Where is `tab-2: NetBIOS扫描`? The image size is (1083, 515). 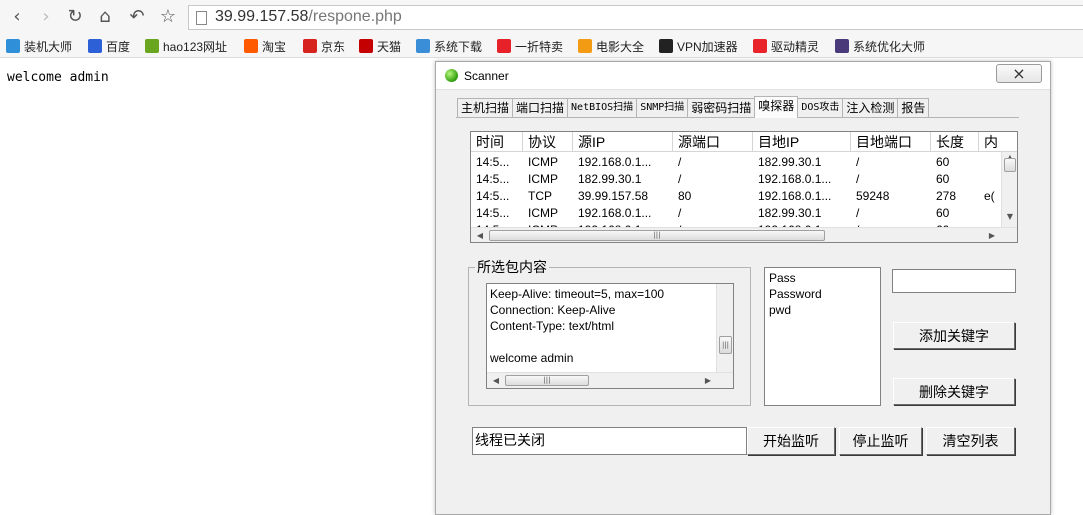
tab-2: NetBIOS扫描 is located at coordinates (602, 108).